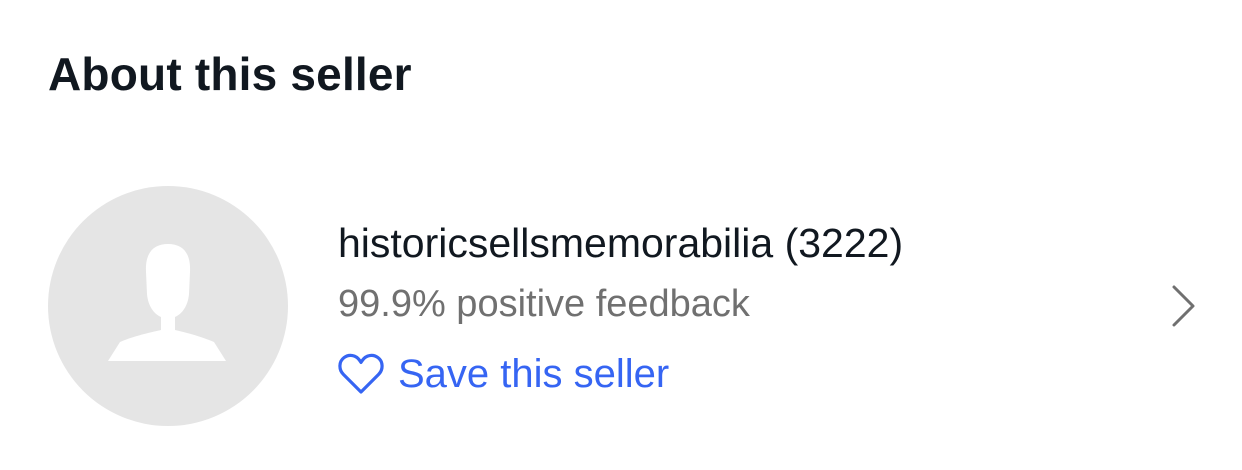  Describe the element at coordinates (620, 243) in the screenshot. I see `seller-name: historicsellsmemorabilia (3222)` at that location.